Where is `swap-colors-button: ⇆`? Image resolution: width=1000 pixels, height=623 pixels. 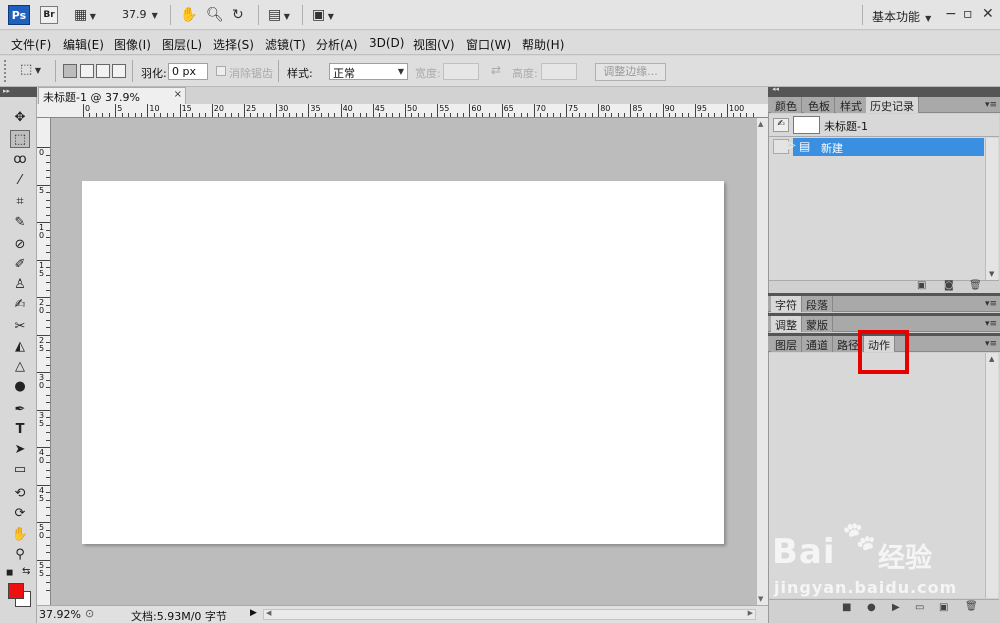
swap-colors-button: ⇆ is located at coordinates (26, 571).